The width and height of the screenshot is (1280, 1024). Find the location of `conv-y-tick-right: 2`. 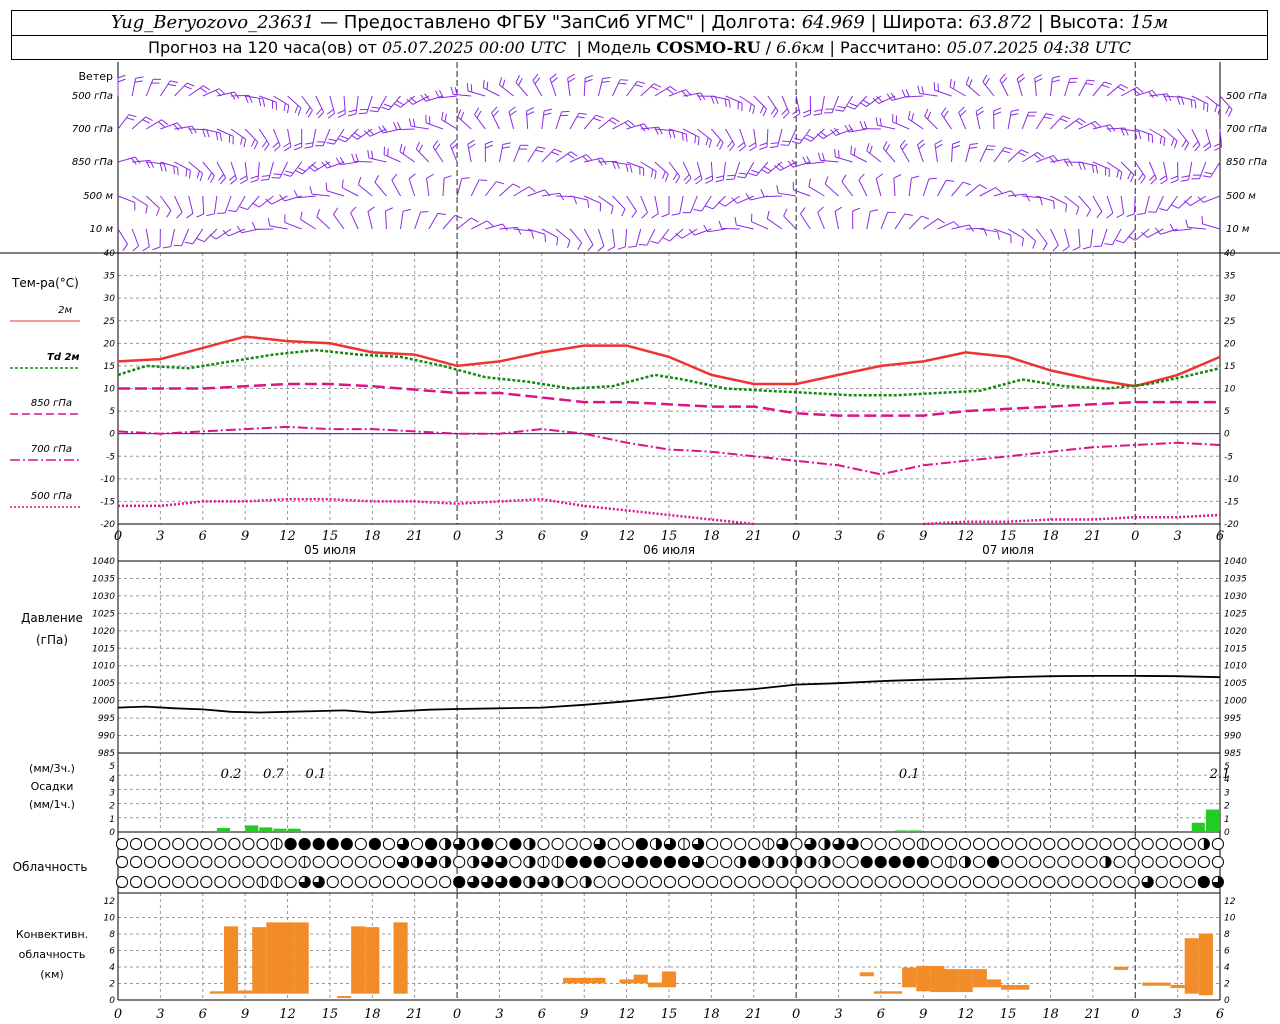

conv-y-tick-right: 2 is located at coordinates (1227, 985).